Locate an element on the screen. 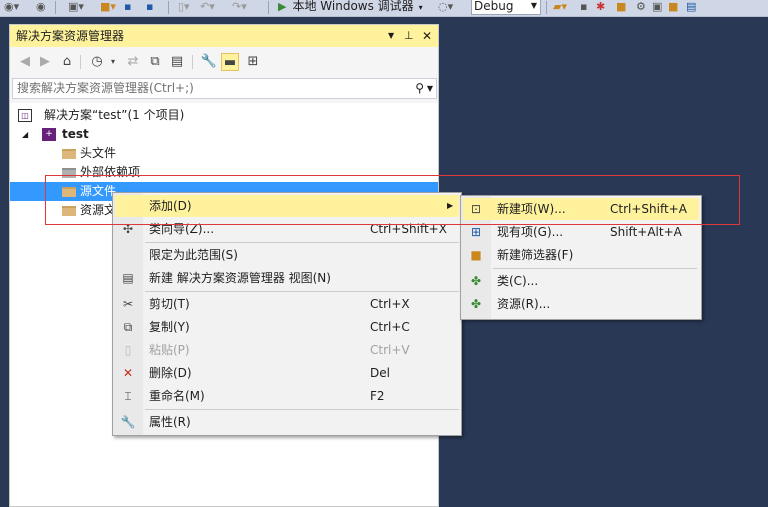  paste-toolbar-icon: ▯▾ is located at coordinates (184, 7).